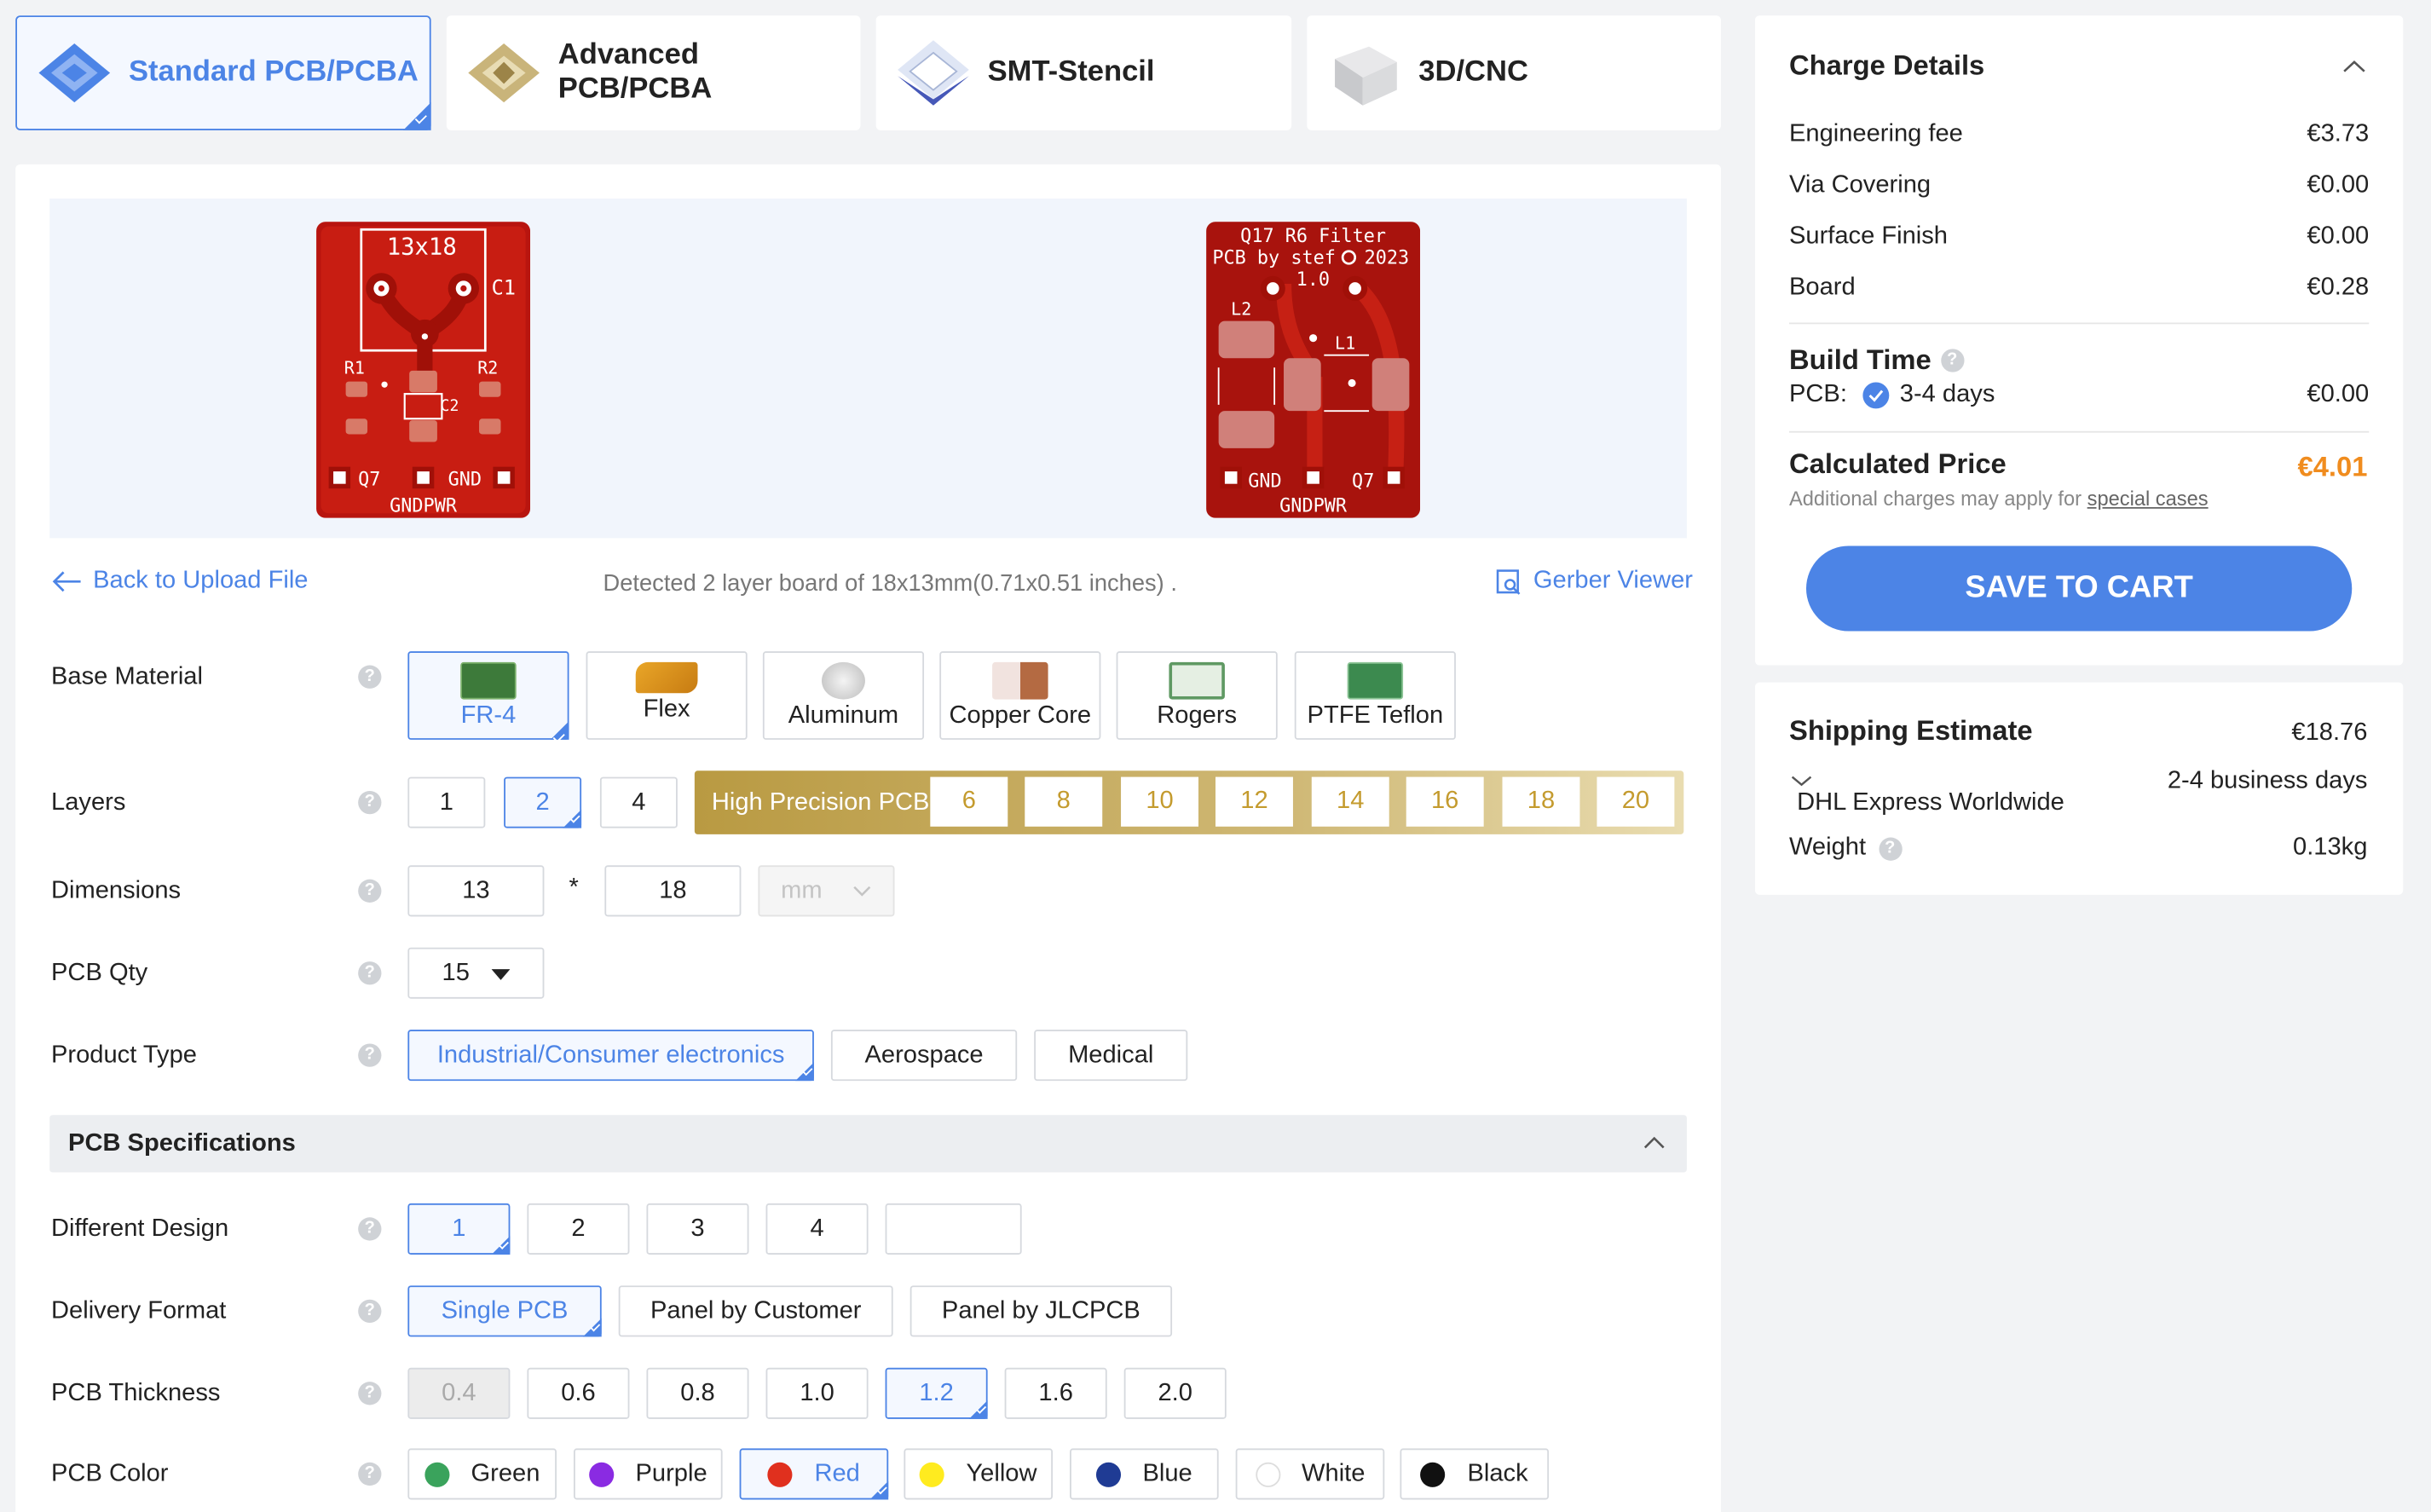 This screenshot has width=2431, height=1512. I want to click on color-option: White, so click(1310, 1474).